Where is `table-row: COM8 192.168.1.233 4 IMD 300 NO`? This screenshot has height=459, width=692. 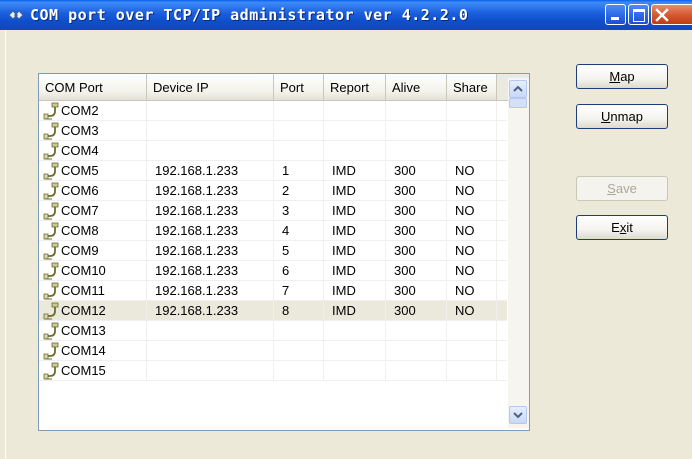 table-row: COM8 192.168.1.233 4 IMD 300 NO is located at coordinates (273, 231).